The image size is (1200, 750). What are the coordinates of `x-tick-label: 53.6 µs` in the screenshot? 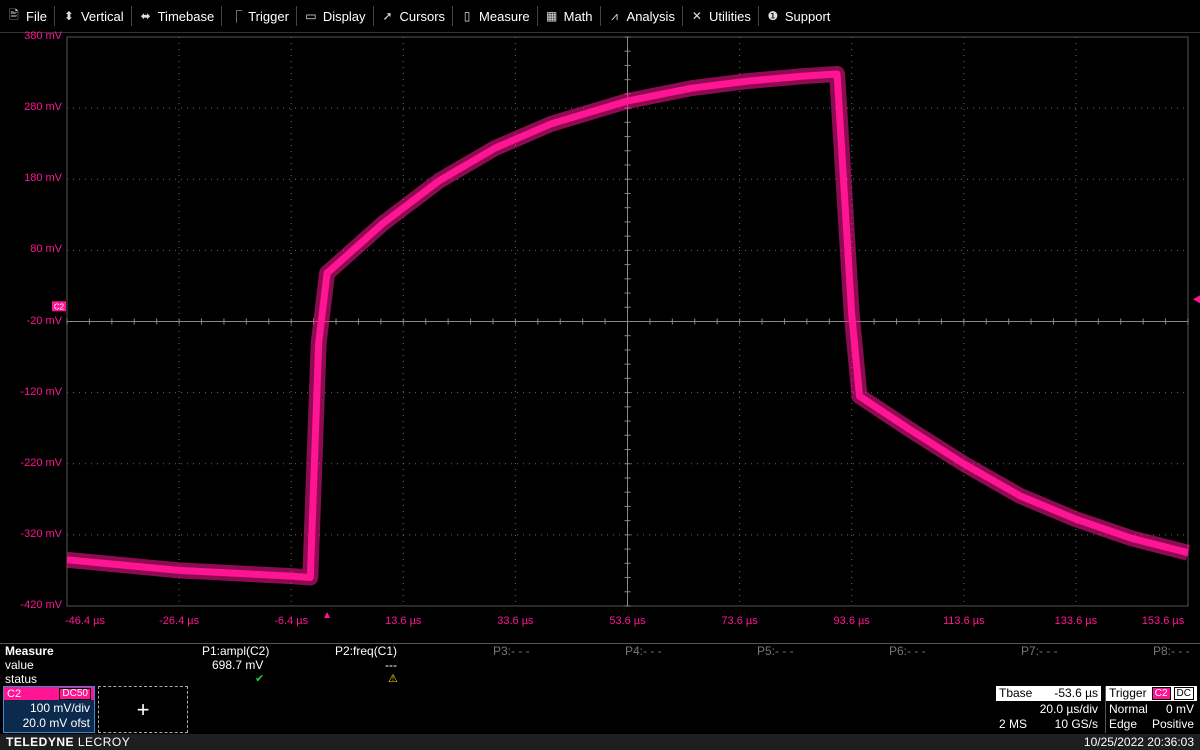 It's located at (627, 621).